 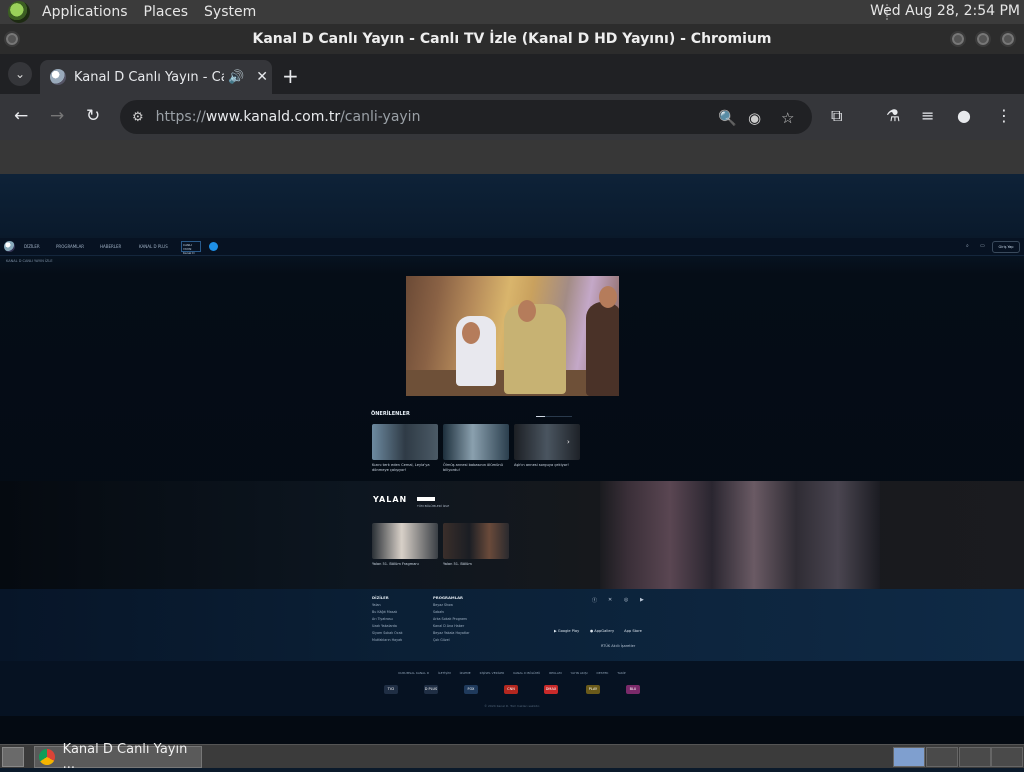 I want to click on footer-bottom-link: KİŞİSEL VERİLER, so click(x=492, y=673).